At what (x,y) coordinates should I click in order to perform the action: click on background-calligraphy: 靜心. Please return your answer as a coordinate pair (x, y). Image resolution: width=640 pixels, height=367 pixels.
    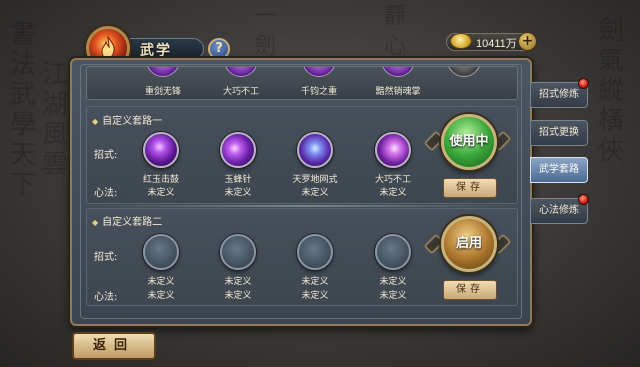
    Looking at the image, I should click on (394, 31).